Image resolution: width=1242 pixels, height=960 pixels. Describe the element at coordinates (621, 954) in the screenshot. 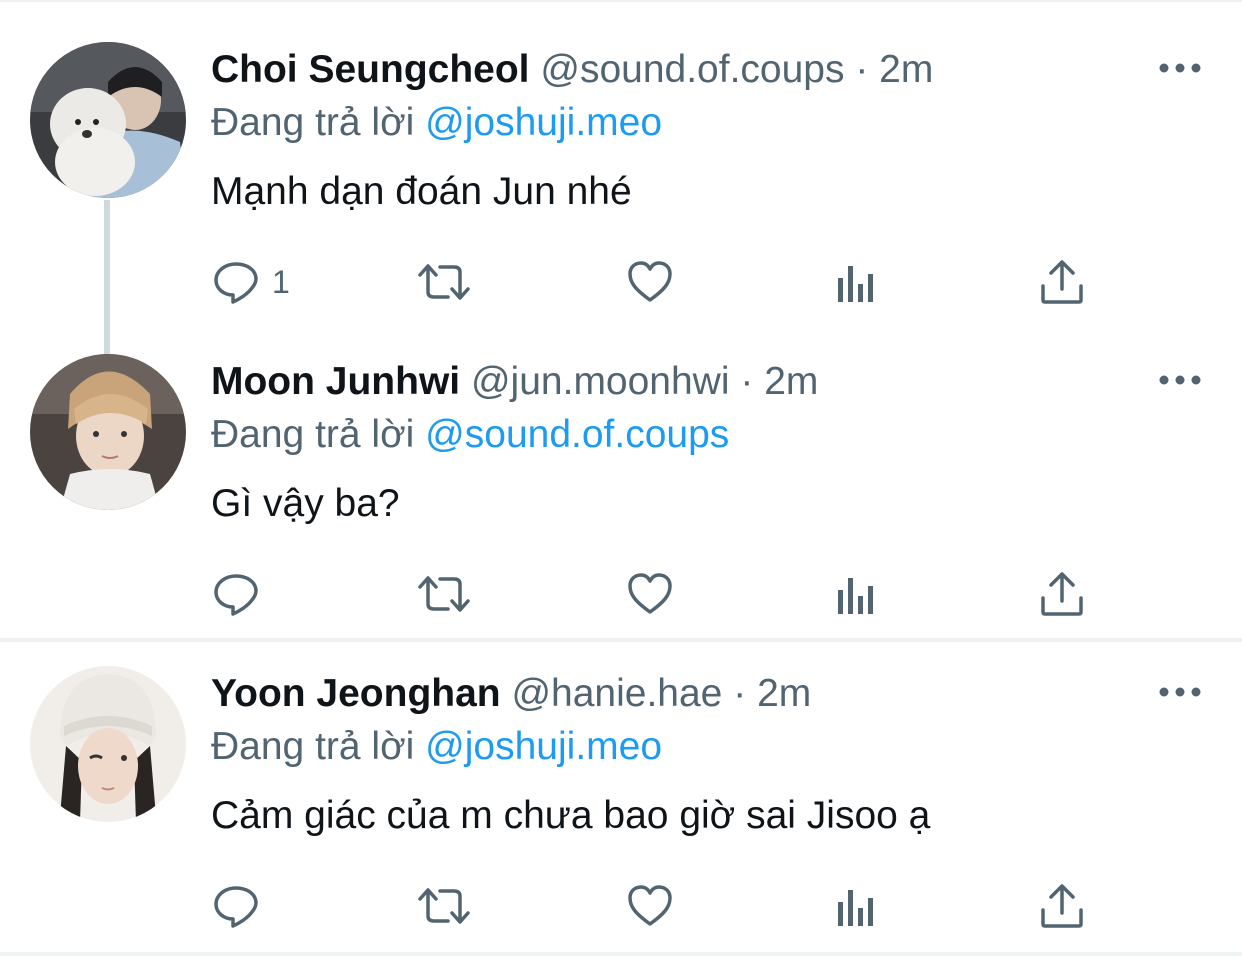

I see `tweet-divider` at that location.